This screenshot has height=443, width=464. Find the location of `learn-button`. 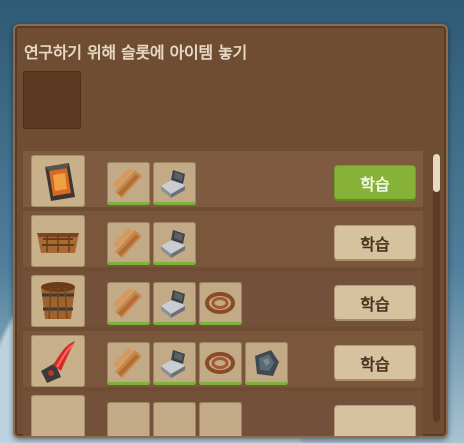

learn-button is located at coordinates (375, 420).